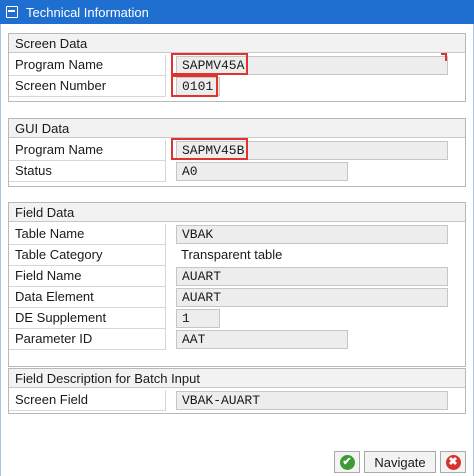  Describe the element at coordinates (444, 57) in the screenshot. I see `highlight-corner-mark` at that location.